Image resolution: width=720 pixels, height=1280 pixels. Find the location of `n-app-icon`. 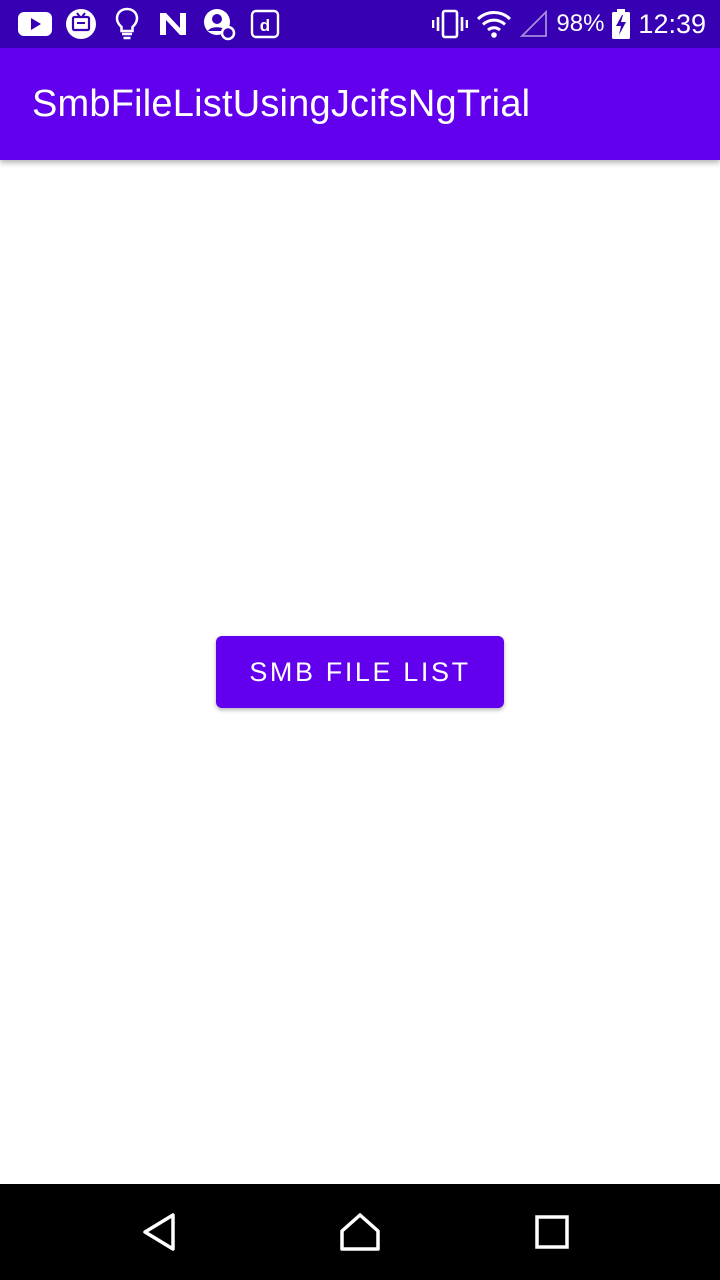

n-app-icon is located at coordinates (173, 24).